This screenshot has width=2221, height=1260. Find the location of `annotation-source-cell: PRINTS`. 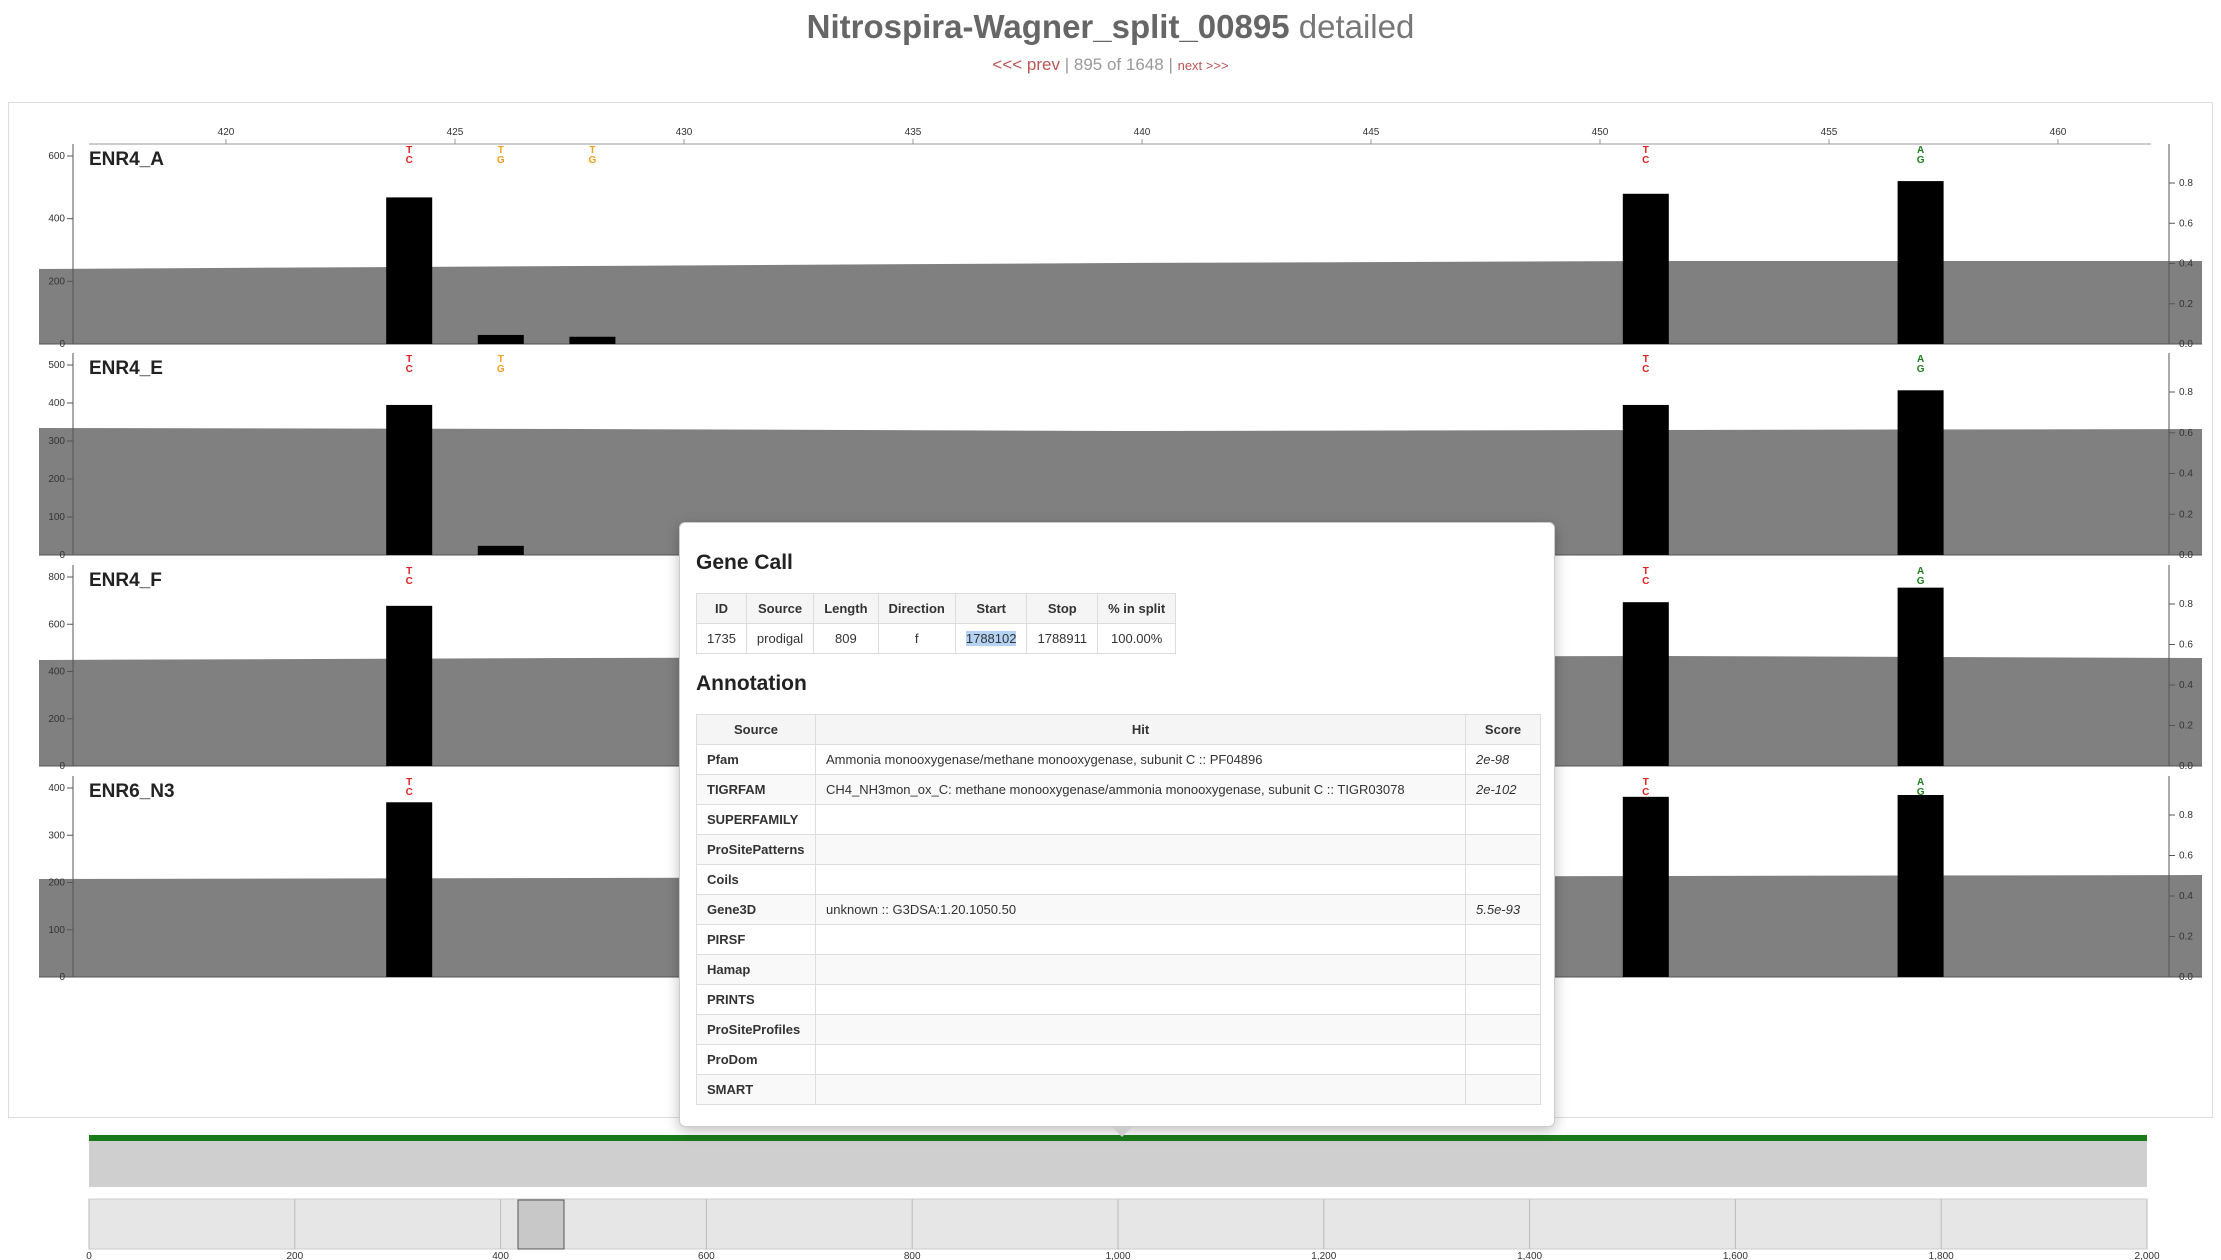

annotation-source-cell: PRINTS is located at coordinates (756, 999).